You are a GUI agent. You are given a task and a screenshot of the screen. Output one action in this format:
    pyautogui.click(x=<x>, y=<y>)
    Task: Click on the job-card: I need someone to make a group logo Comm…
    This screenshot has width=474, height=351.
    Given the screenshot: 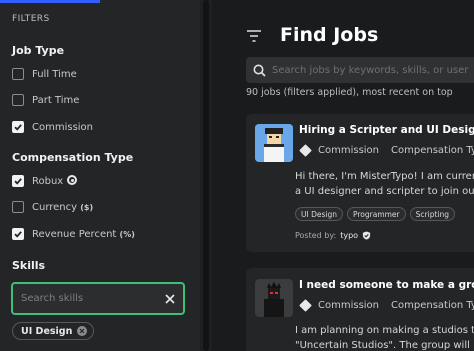 What is the action you would take?
    pyautogui.click(x=360, y=309)
    